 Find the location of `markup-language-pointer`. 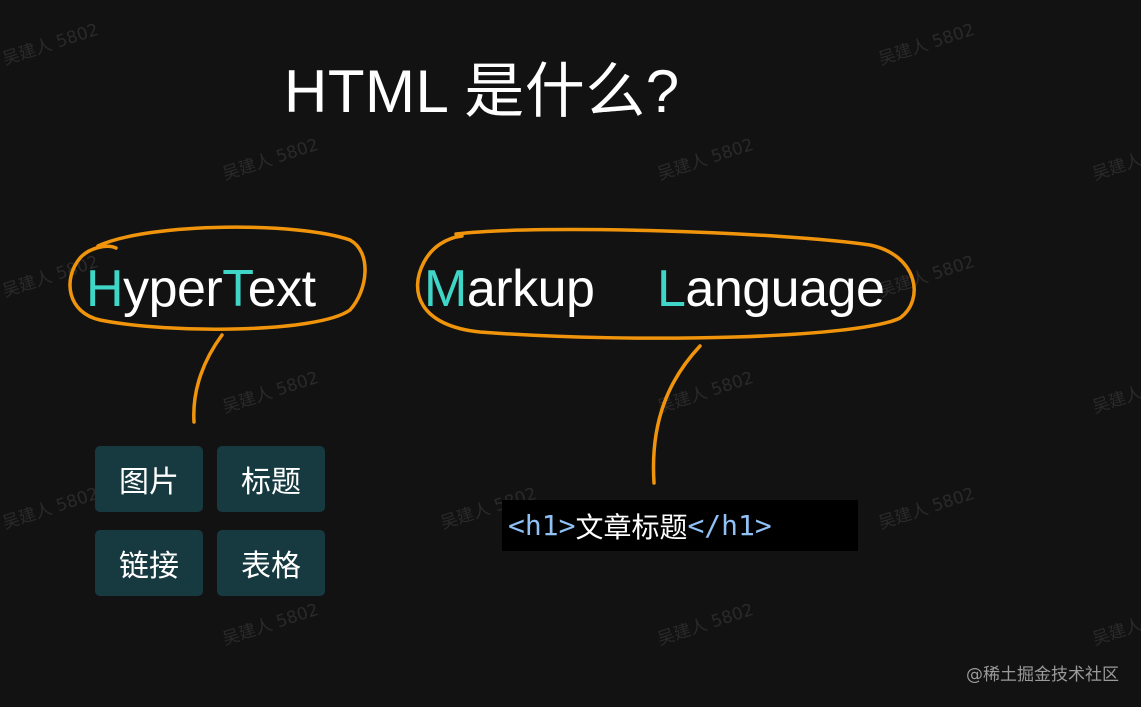

markup-language-pointer is located at coordinates (676, 414).